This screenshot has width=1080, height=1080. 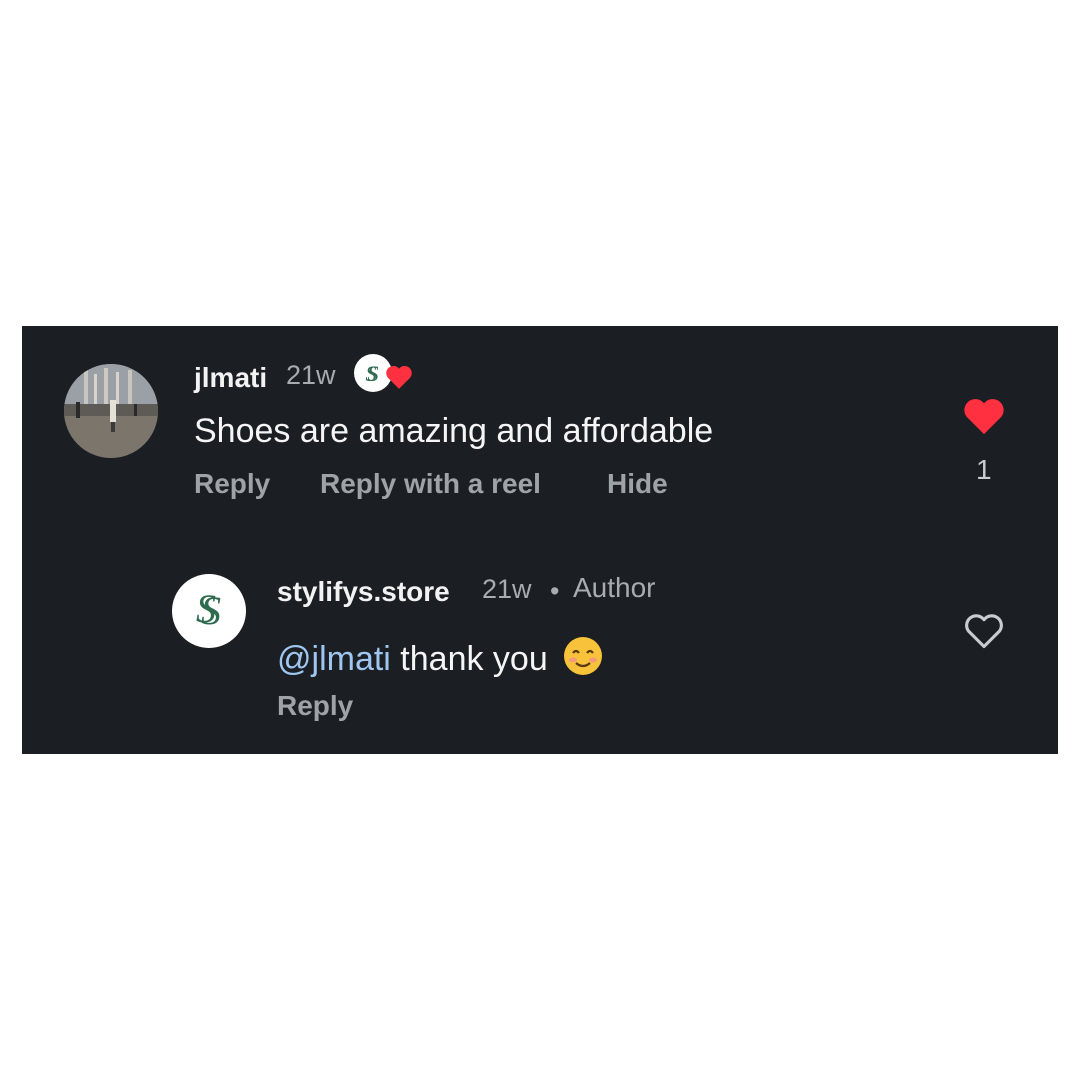 I want to click on reply-text: thank you, so click(x=469, y=659).